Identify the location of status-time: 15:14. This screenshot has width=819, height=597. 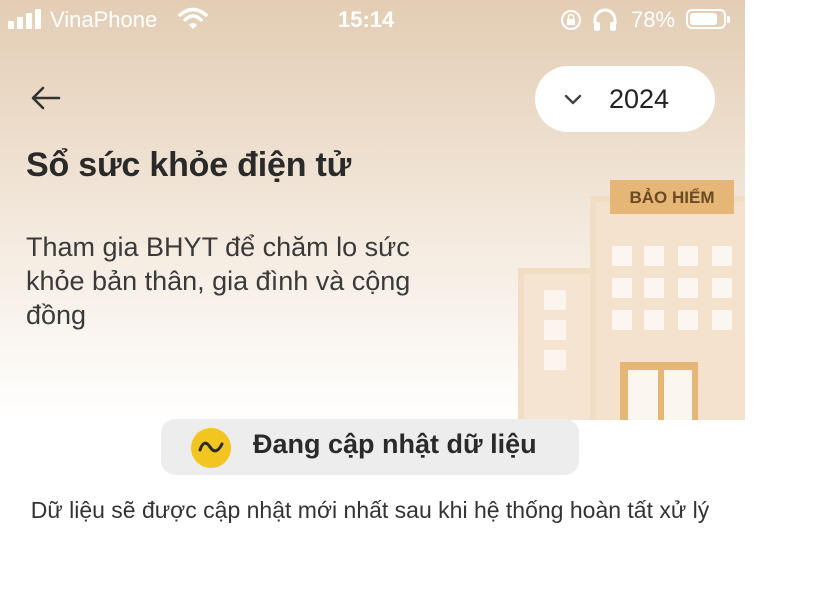
(366, 19).